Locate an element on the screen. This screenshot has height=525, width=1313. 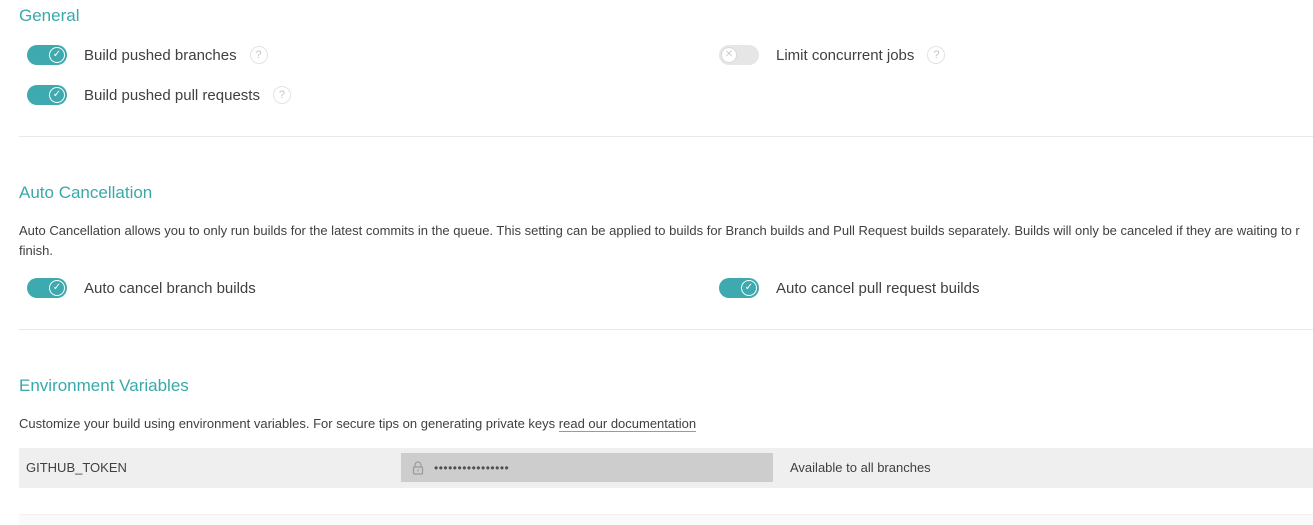
env-var-masked-value: •••••••••••••••• is located at coordinates (472, 467).